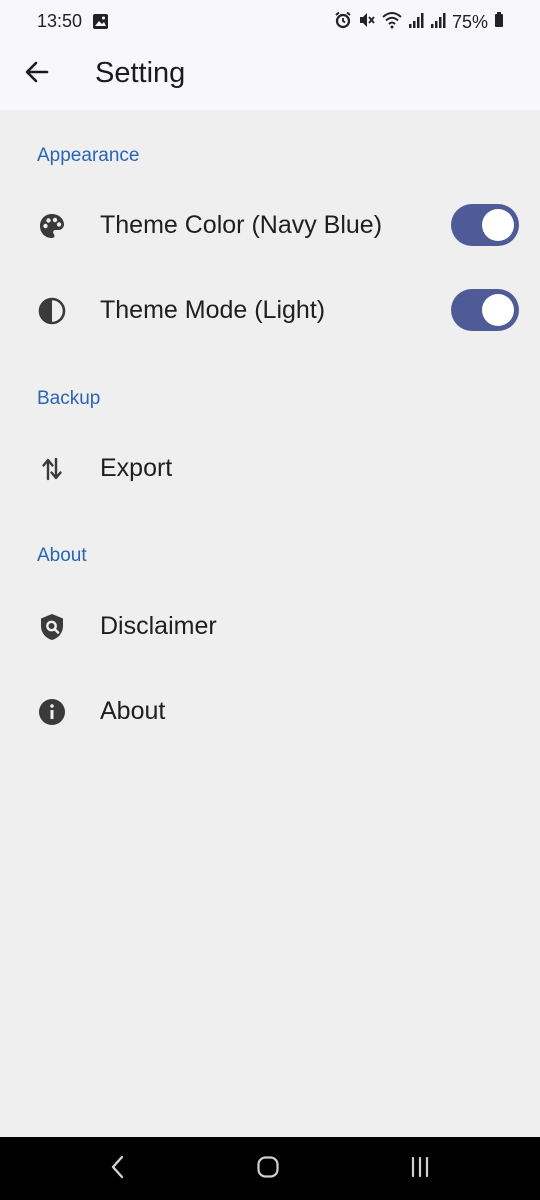 This screenshot has height=1200, width=540. Describe the element at coordinates (62, 555) in the screenshot. I see `section-header-about: About` at that location.